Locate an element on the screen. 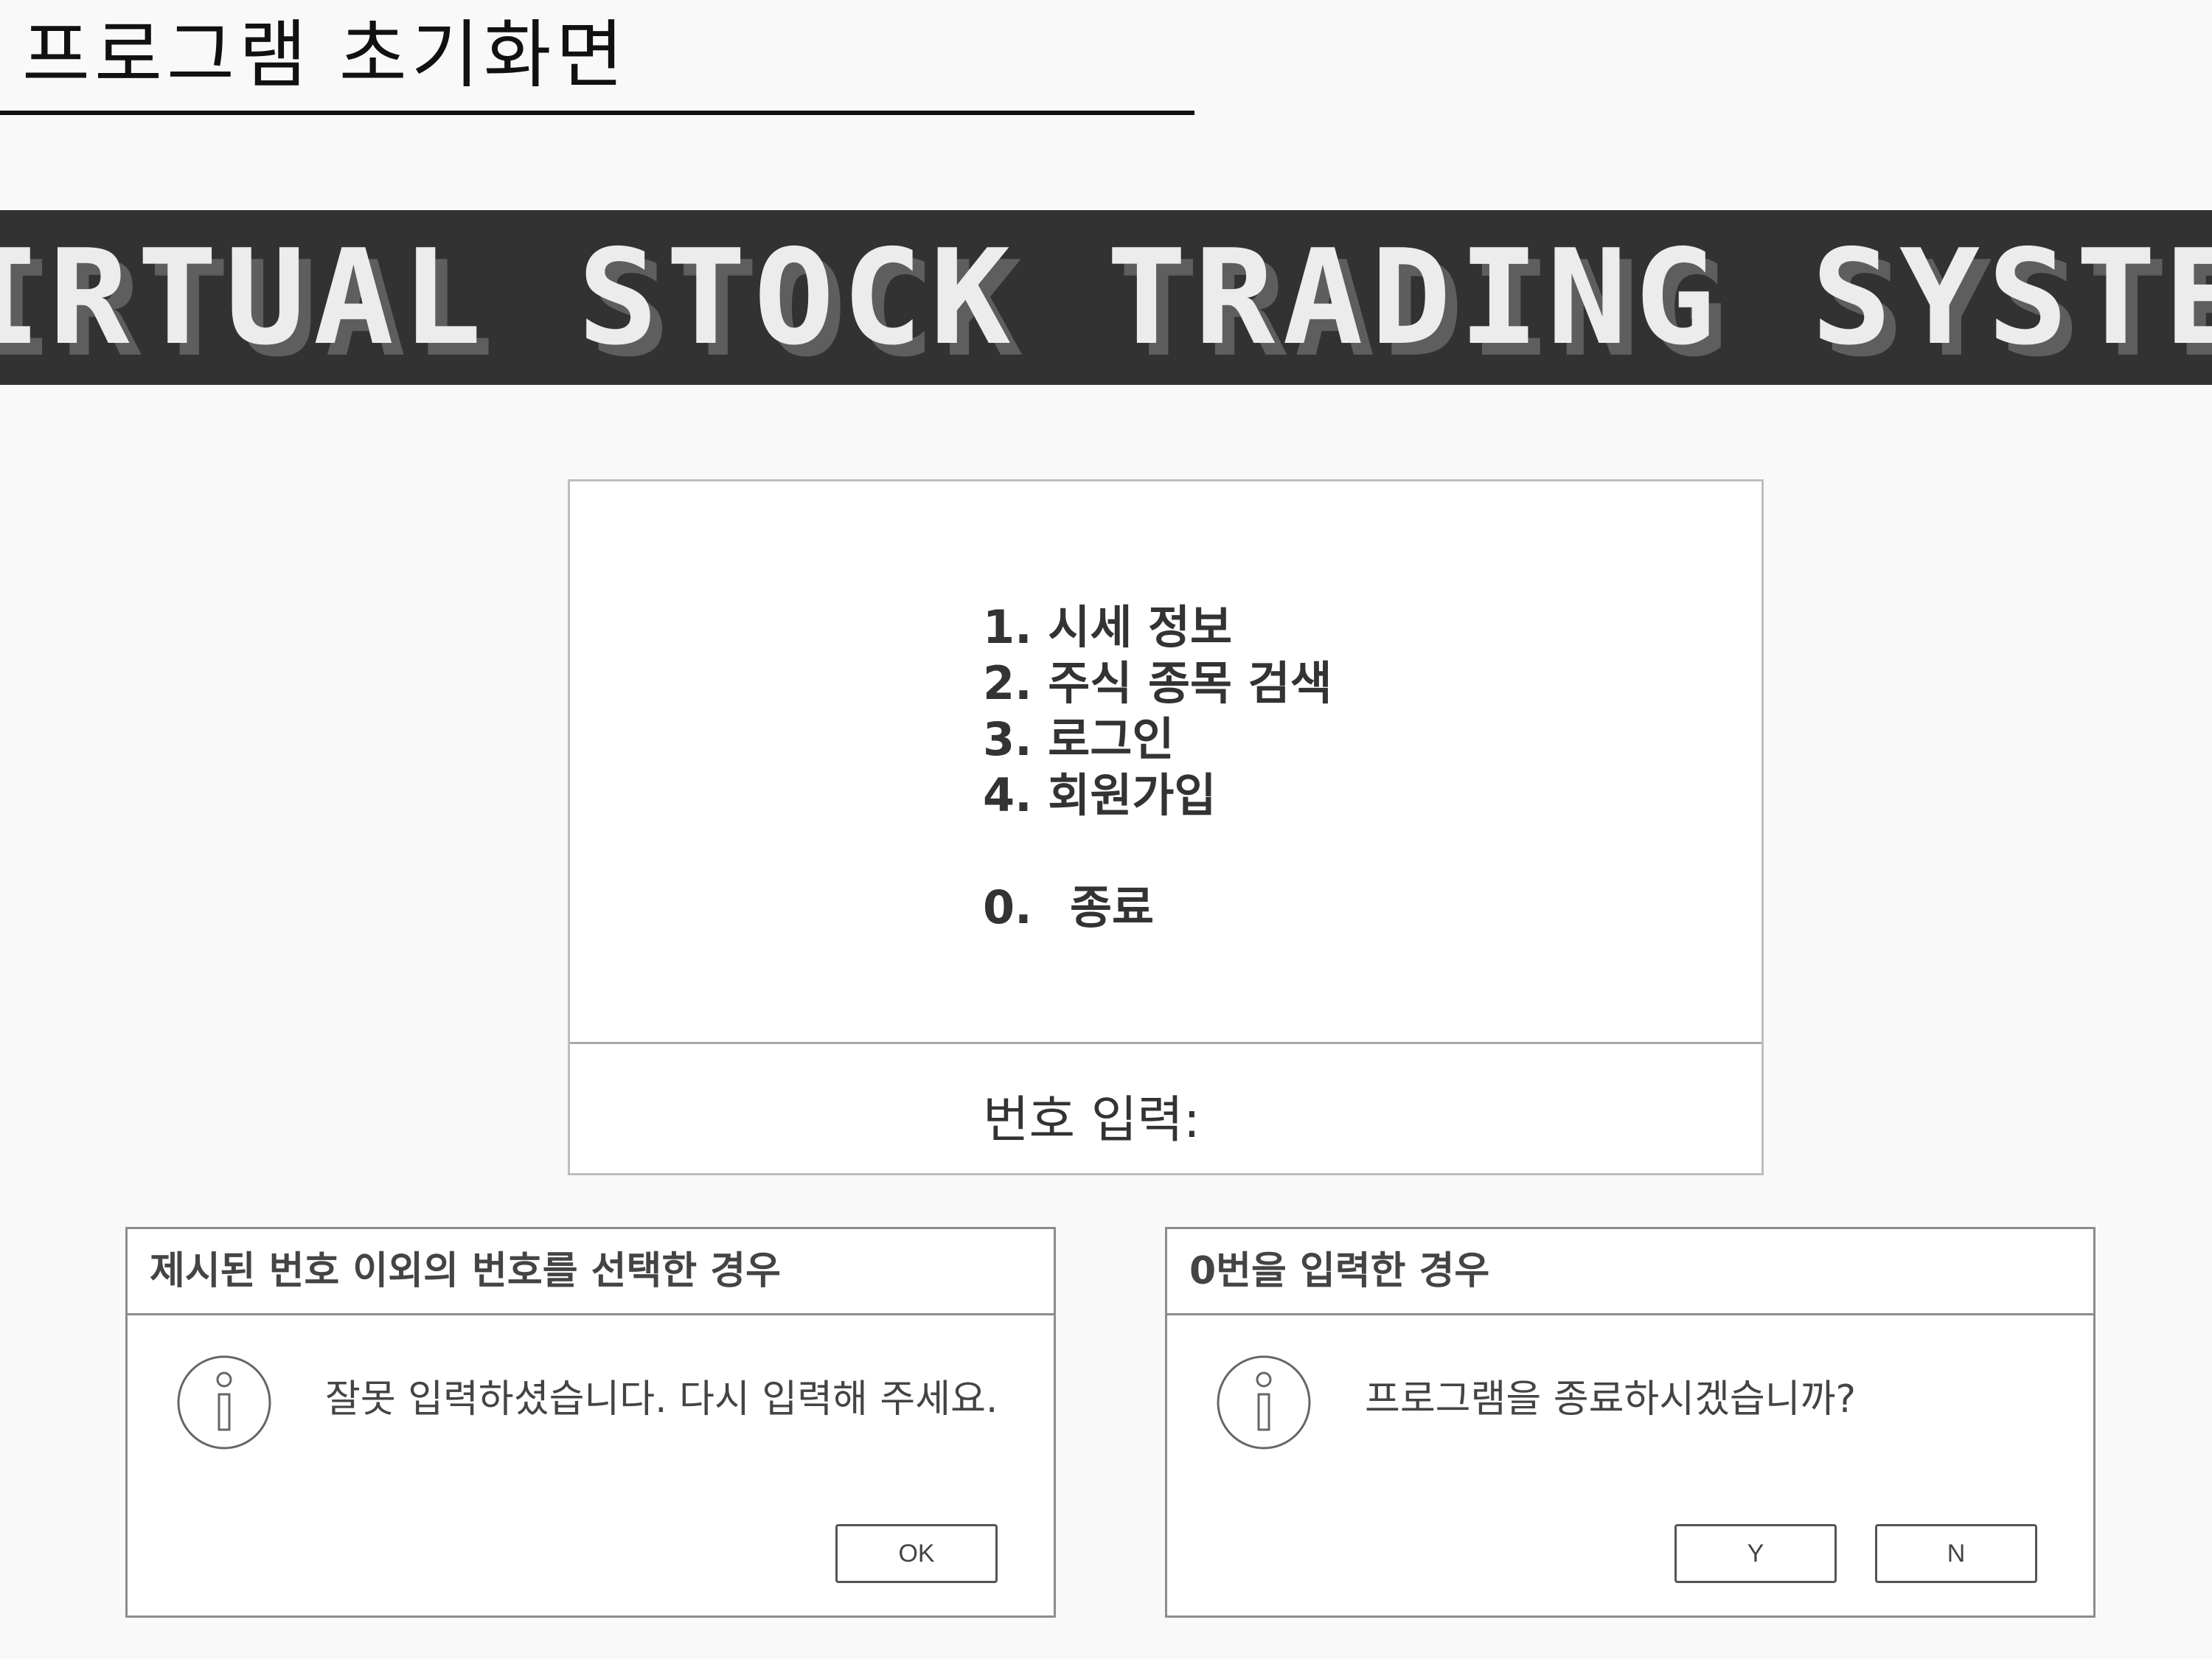  menu-item-login: 3. 로그인 is located at coordinates (1157, 740).